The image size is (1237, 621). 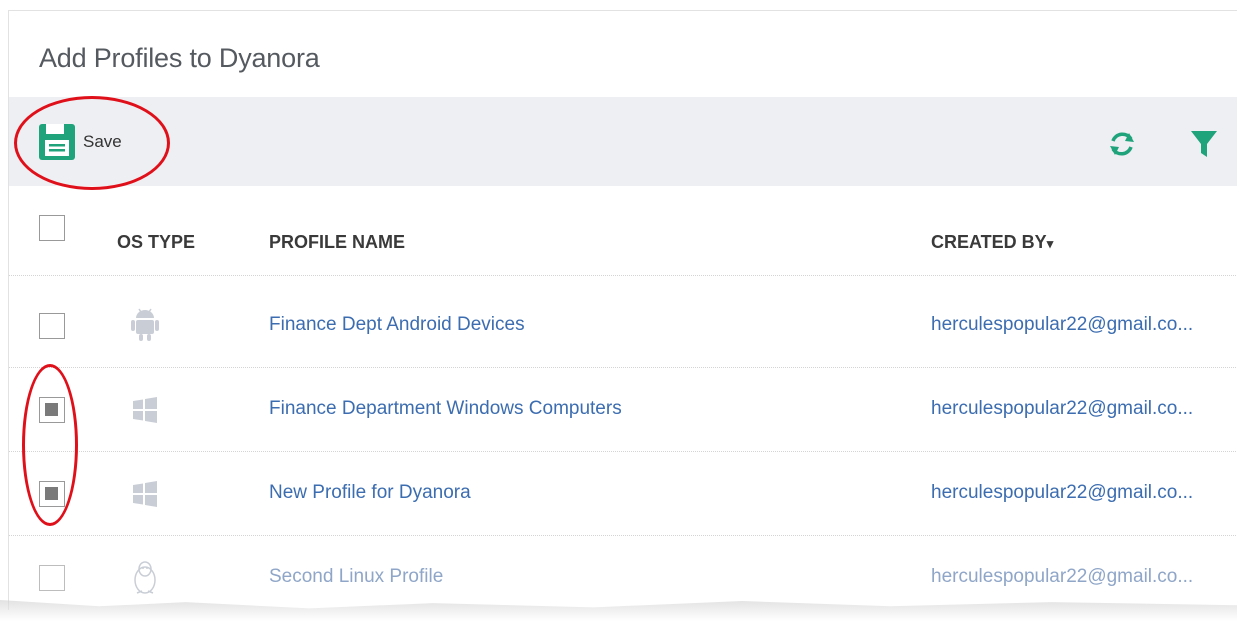 I want to click on profile-name-link: Finance Dept Android Devices, so click(x=397, y=325).